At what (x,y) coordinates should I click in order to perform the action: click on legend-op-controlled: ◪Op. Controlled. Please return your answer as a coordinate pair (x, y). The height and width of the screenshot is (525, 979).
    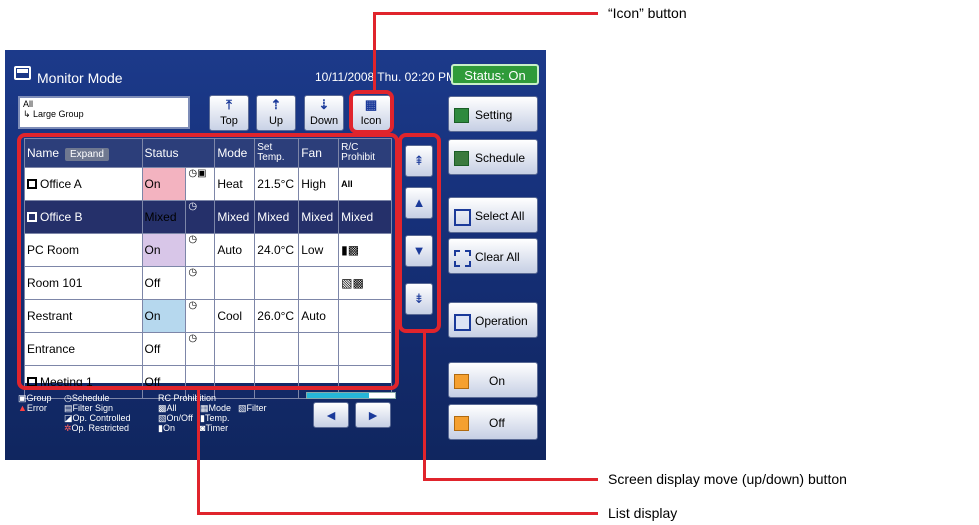
    Looking at the image, I should click on (97, 418).